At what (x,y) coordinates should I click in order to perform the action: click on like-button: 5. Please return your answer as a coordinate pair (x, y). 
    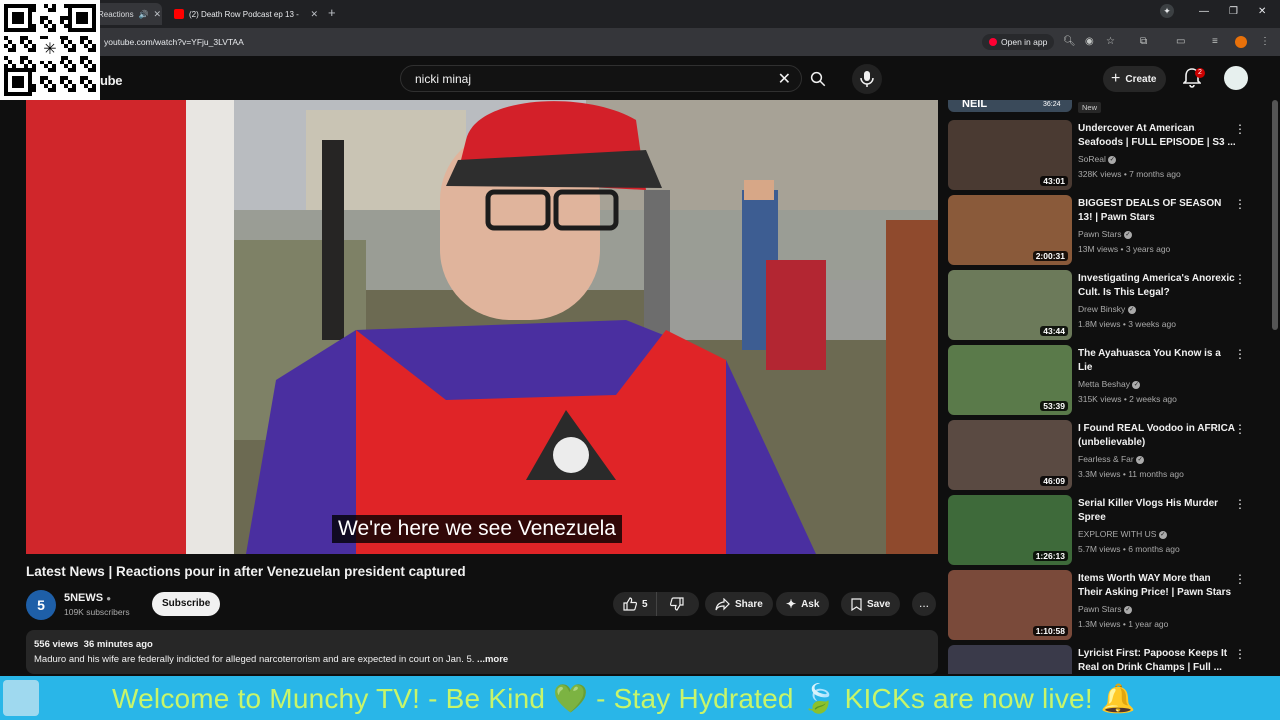
    Looking at the image, I should click on (635, 604).